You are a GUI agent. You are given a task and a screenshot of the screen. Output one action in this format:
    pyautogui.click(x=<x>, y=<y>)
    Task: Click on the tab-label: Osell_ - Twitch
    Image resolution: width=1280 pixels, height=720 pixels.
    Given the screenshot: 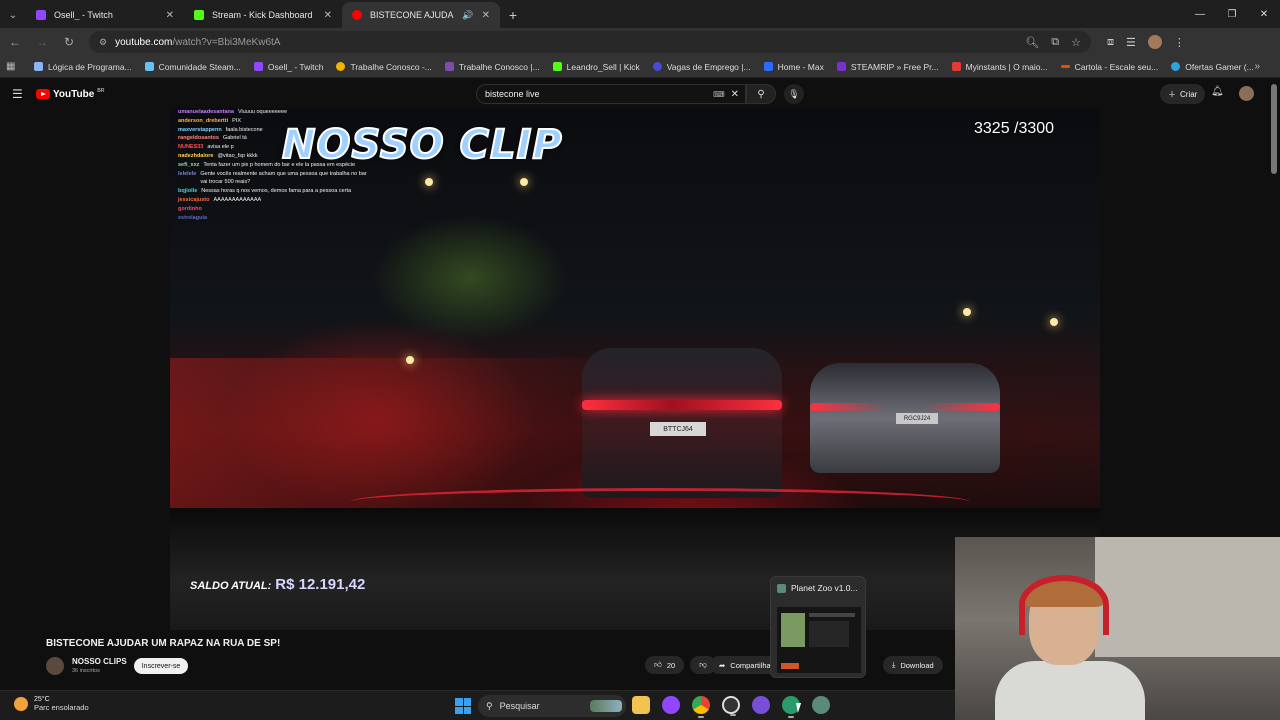 What is the action you would take?
    pyautogui.click(x=83, y=15)
    